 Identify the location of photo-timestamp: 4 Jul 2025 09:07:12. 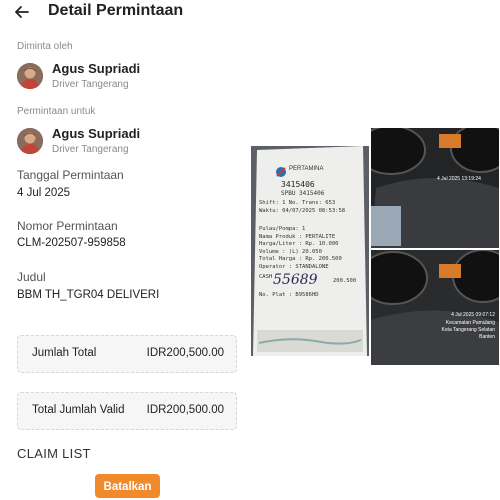
(473, 315).